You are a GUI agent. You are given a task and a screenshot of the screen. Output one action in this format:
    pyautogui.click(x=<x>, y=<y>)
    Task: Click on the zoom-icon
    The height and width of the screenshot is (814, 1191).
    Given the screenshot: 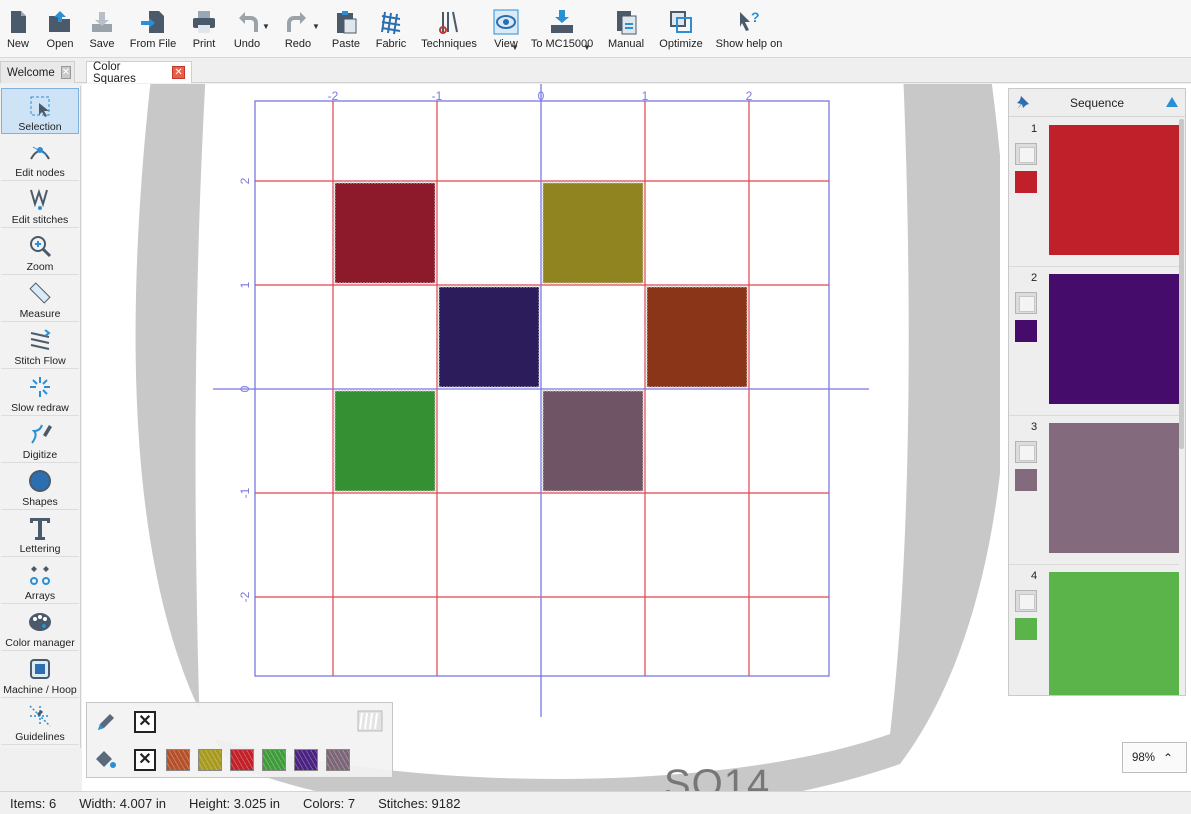 What is the action you would take?
    pyautogui.click(x=41, y=247)
    